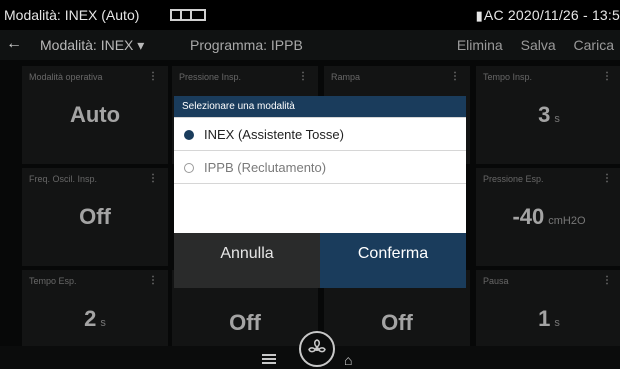 The height and width of the screenshot is (369, 620). What do you see at coordinates (480, 45) in the screenshot?
I see `delete-button: Elimina` at bounding box center [480, 45].